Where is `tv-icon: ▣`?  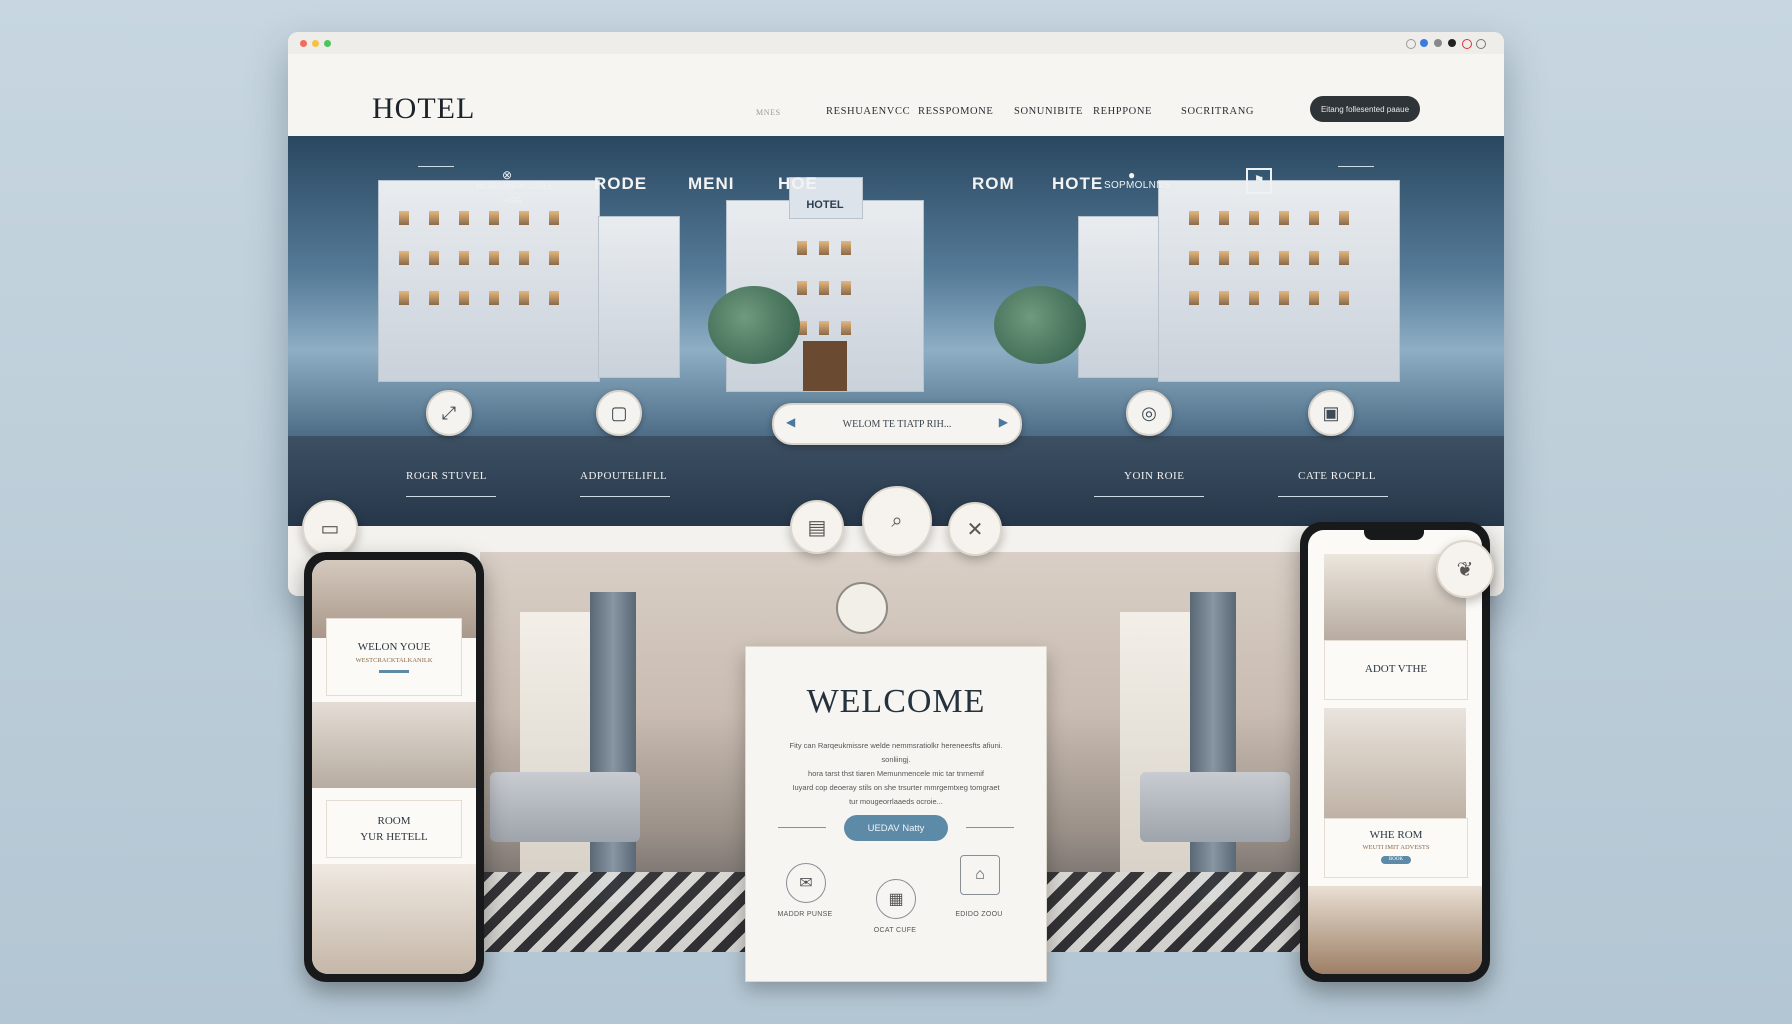 tv-icon: ▣ is located at coordinates (1331, 413).